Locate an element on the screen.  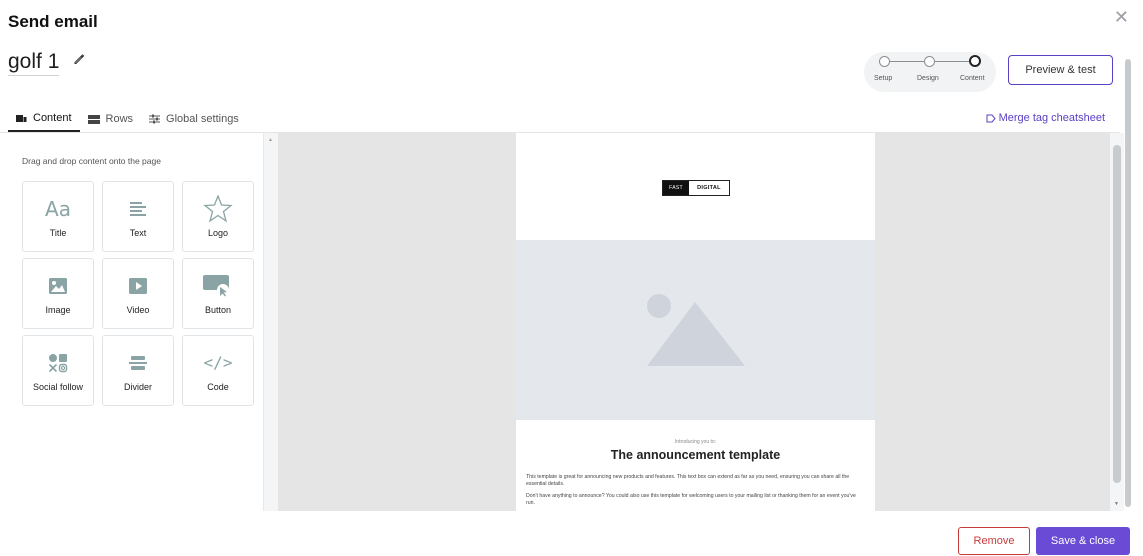
tab-global-settings-label: Global settings is located at coordinates (202, 119).